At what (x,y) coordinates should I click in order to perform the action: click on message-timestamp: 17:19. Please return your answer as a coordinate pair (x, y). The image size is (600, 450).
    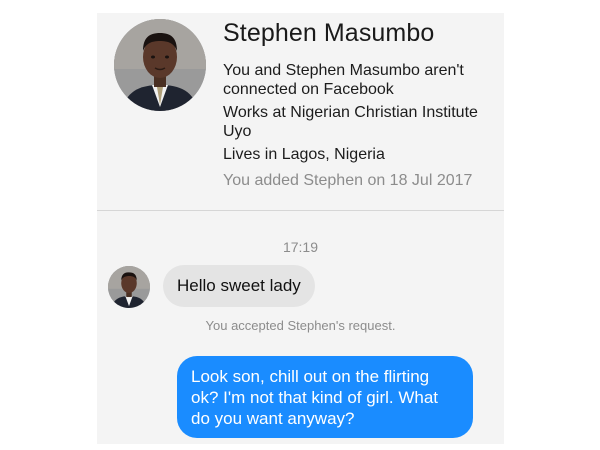
    Looking at the image, I should click on (300, 247).